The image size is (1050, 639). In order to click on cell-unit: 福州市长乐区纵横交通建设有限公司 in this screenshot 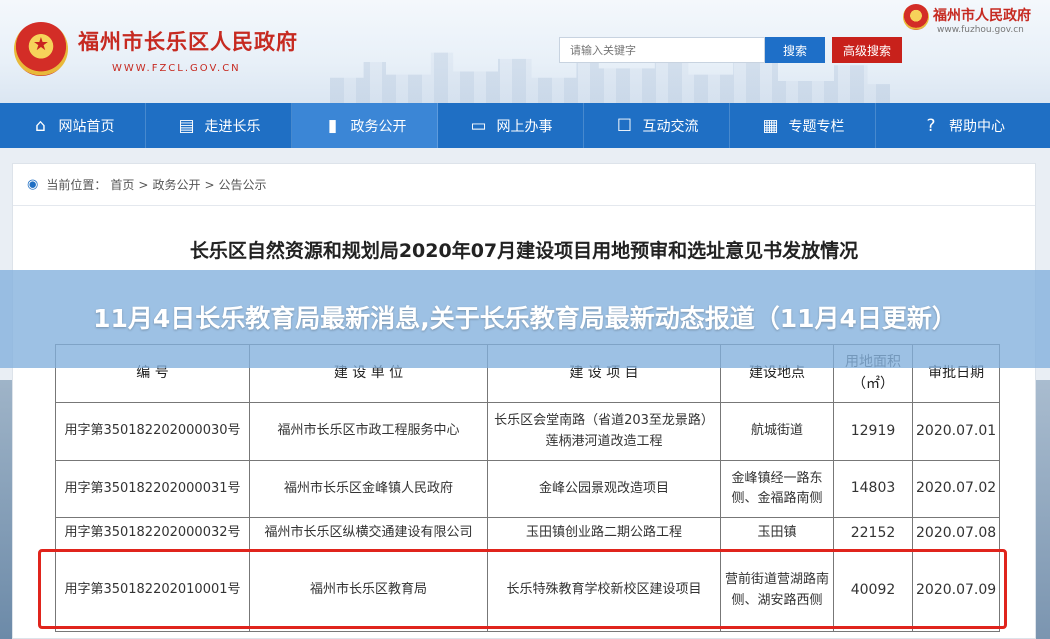, I will do `click(368, 533)`.